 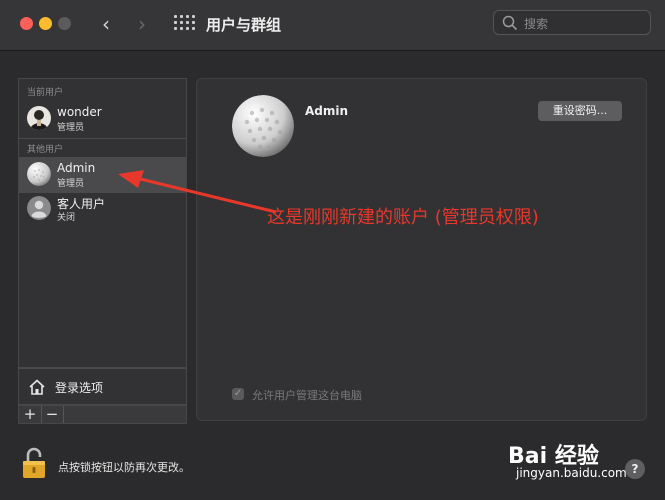 What do you see at coordinates (30, 414) in the screenshot?
I see `add-user-button: +` at bounding box center [30, 414].